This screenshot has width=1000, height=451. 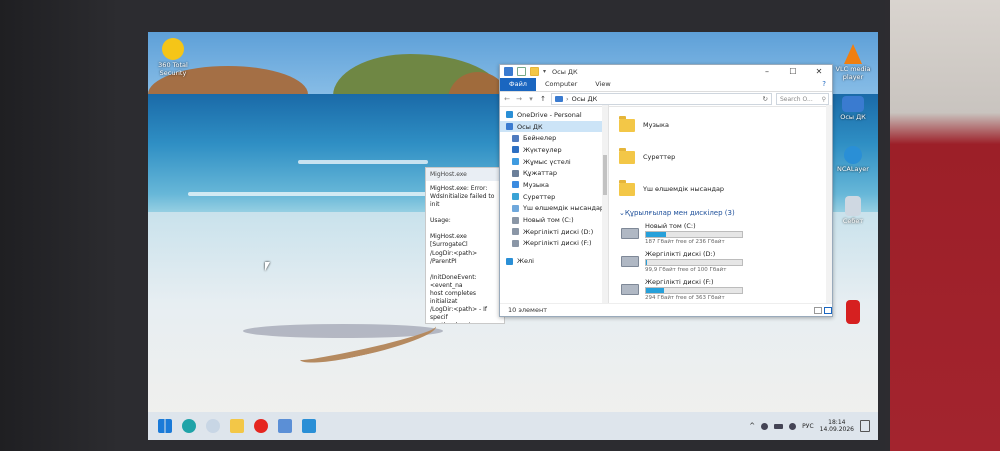 What do you see at coordinates (554, 115) in the screenshot?
I see `nav-item: OneDrive - Personal` at bounding box center [554, 115].